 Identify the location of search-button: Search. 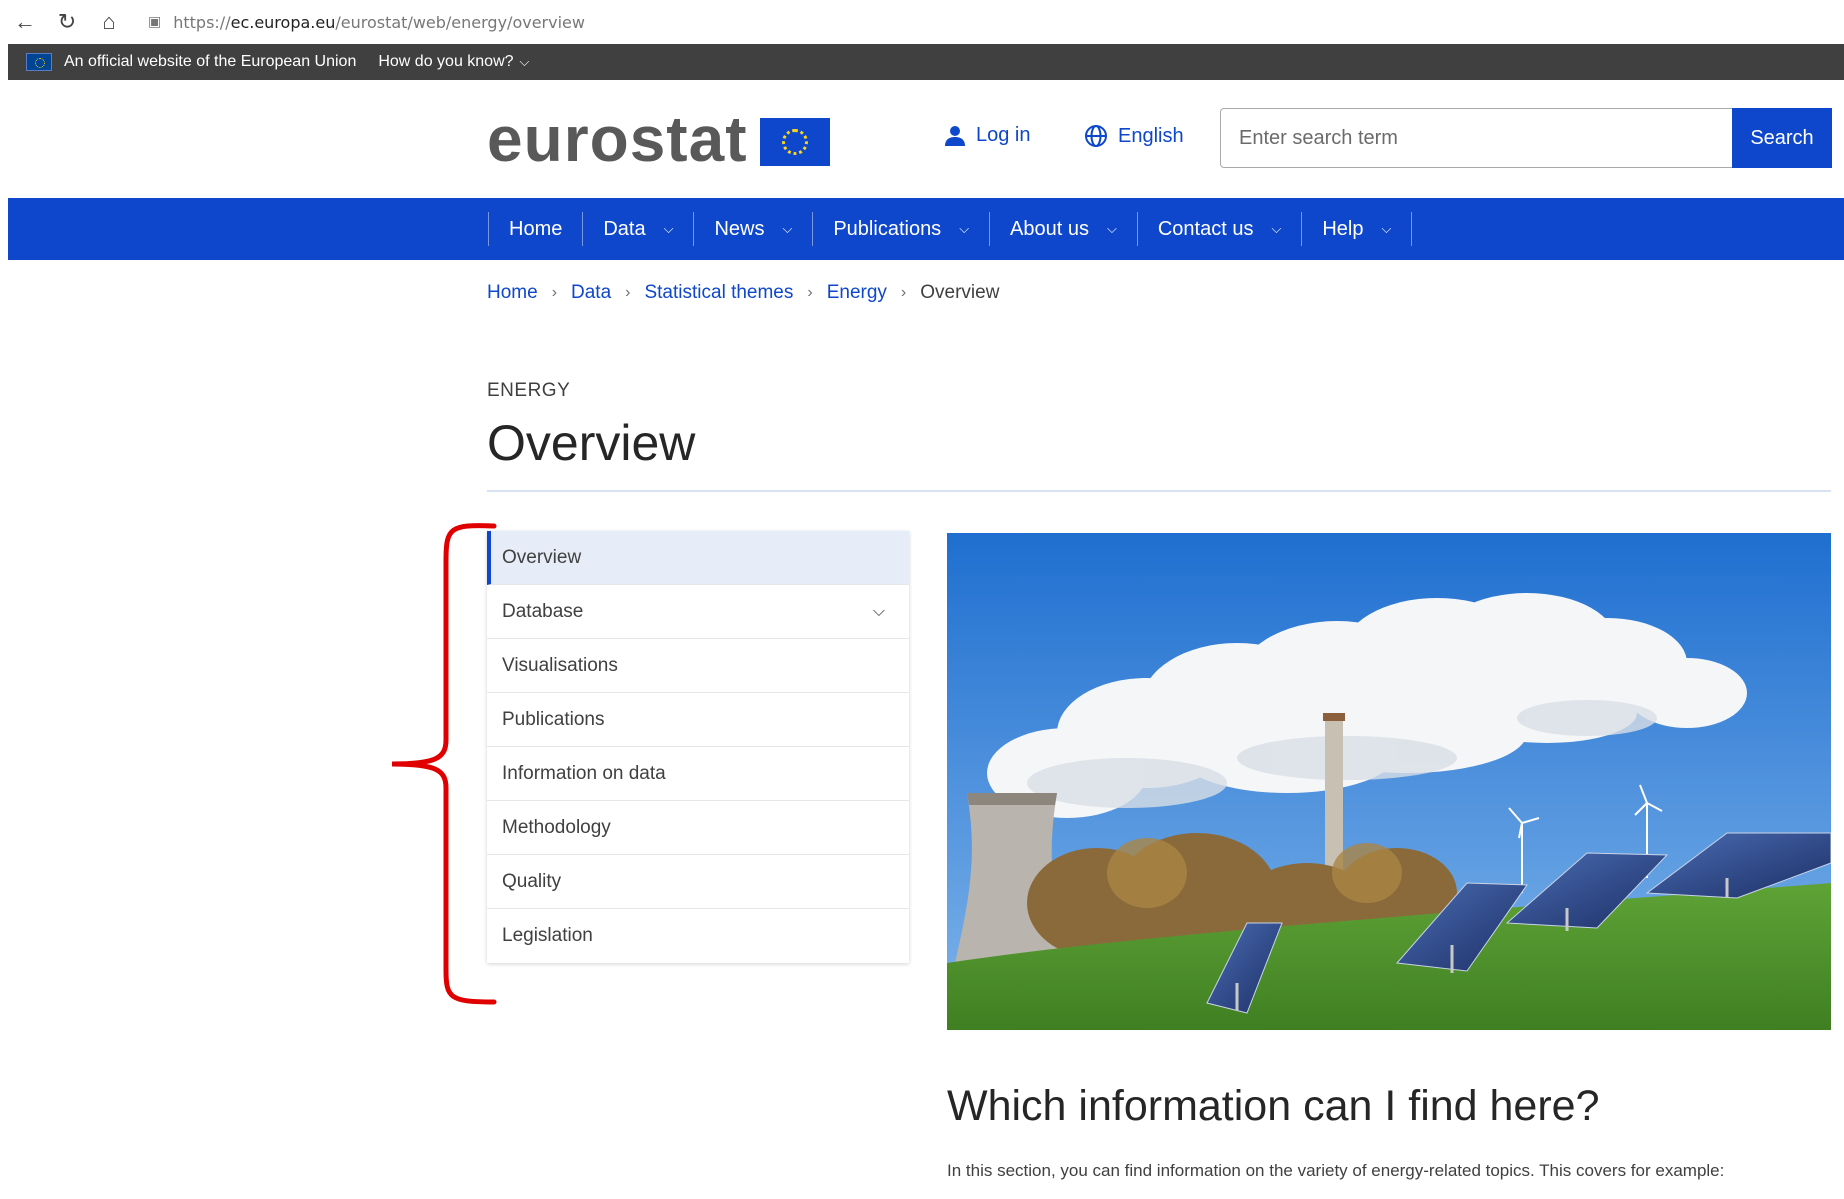
(1782, 138).